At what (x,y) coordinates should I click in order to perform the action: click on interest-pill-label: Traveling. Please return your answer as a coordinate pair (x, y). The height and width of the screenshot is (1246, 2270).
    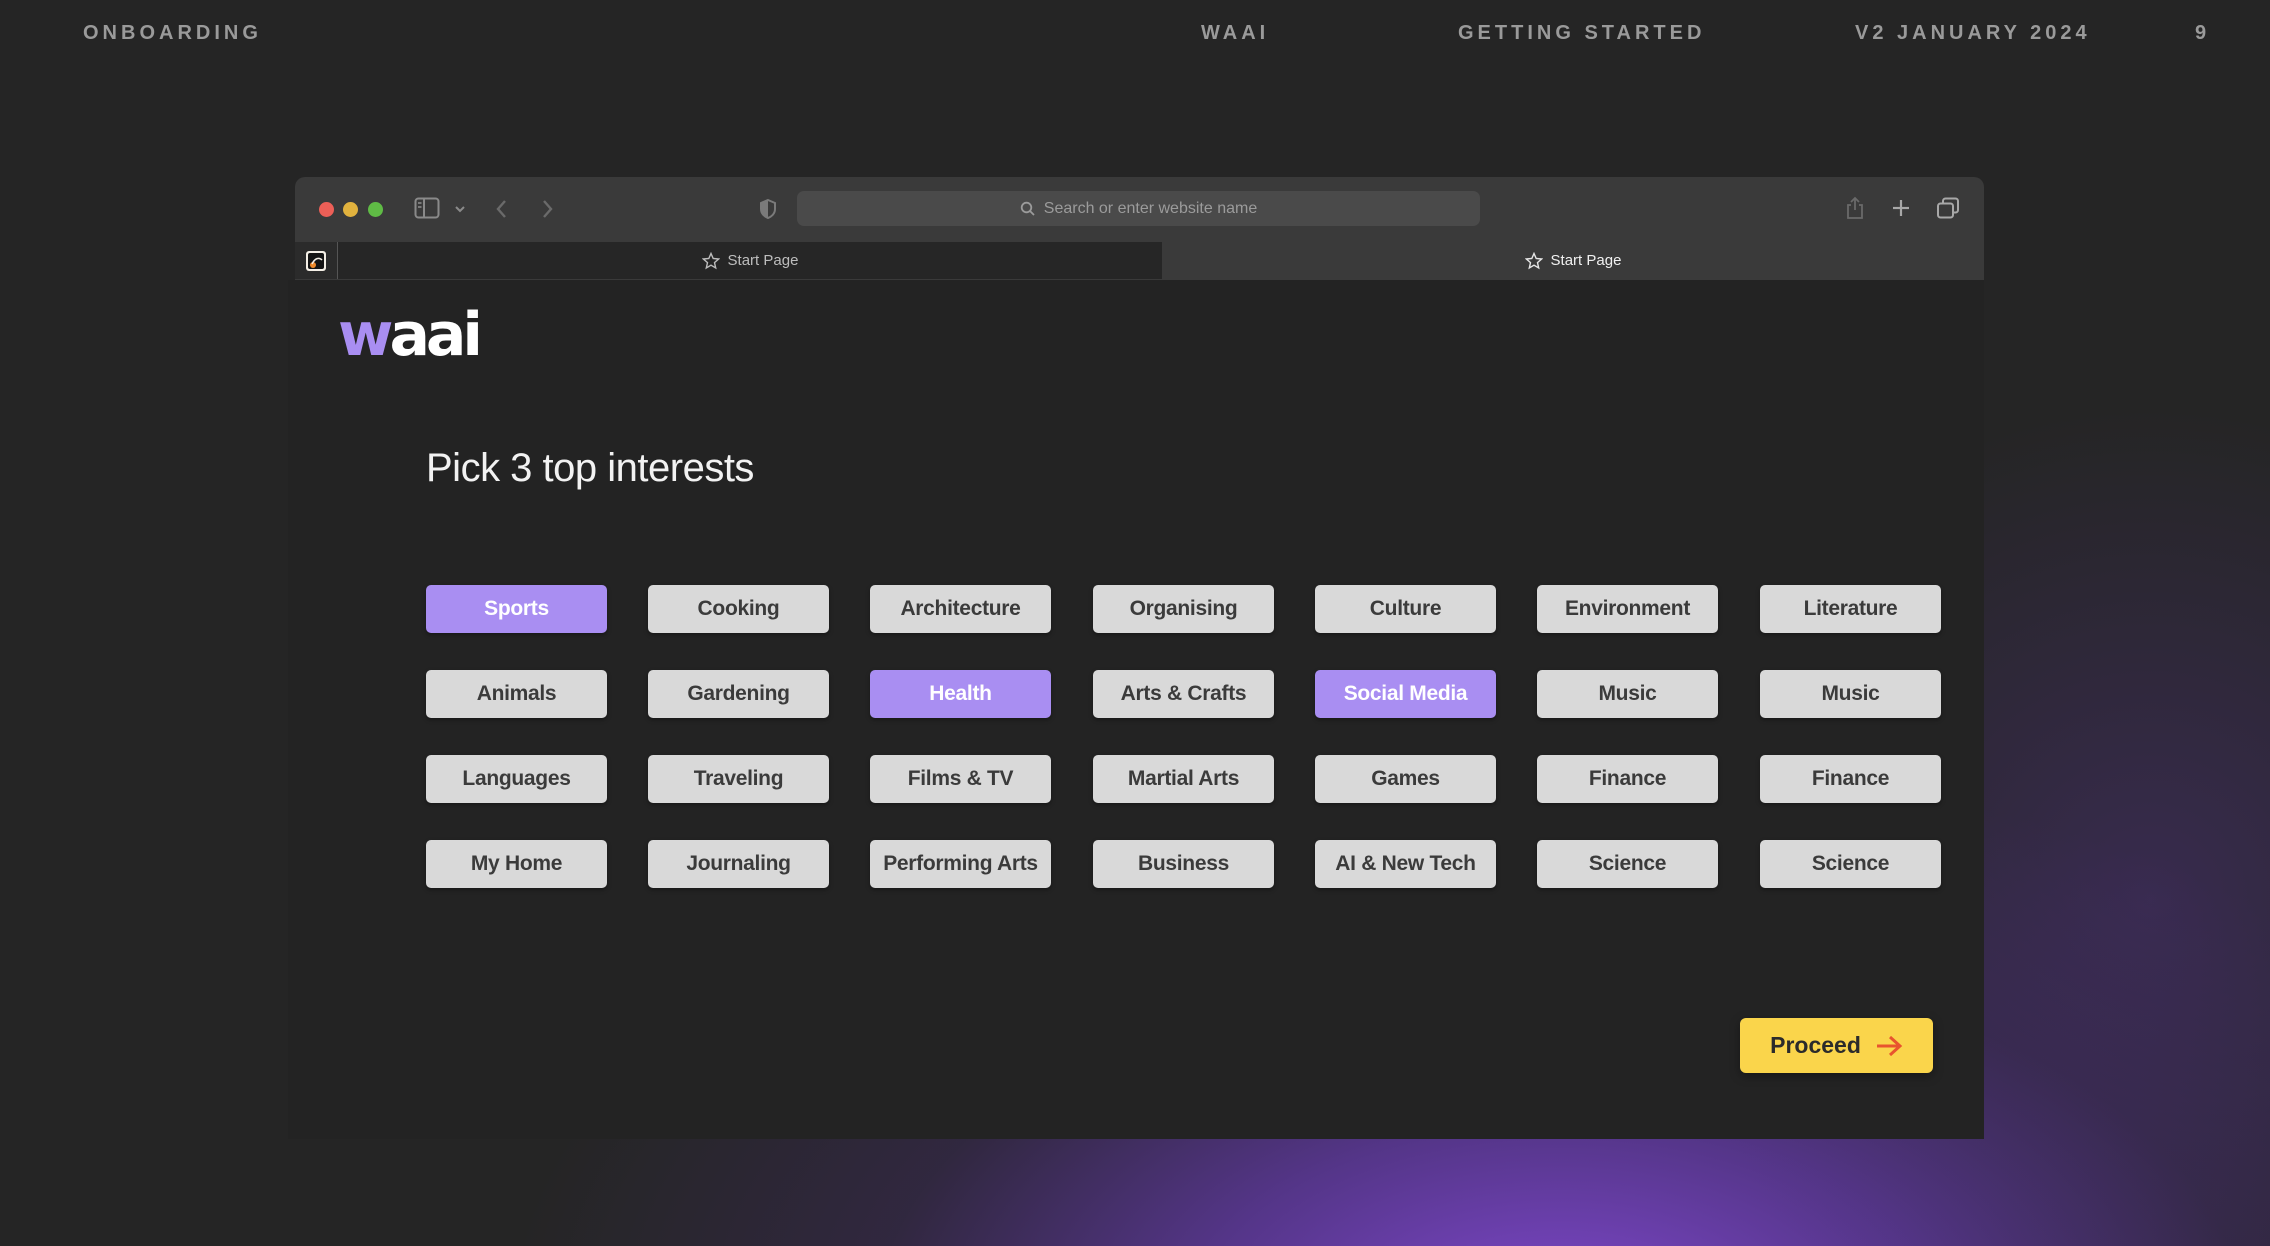
    Looking at the image, I should click on (738, 778).